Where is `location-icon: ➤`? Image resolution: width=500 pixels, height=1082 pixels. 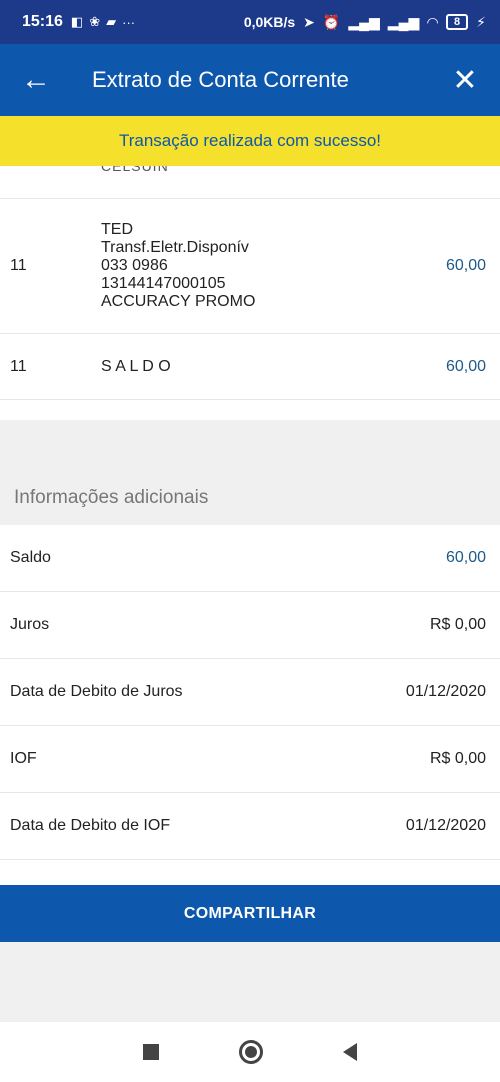
location-icon: ➤ is located at coordinates (309, 21).